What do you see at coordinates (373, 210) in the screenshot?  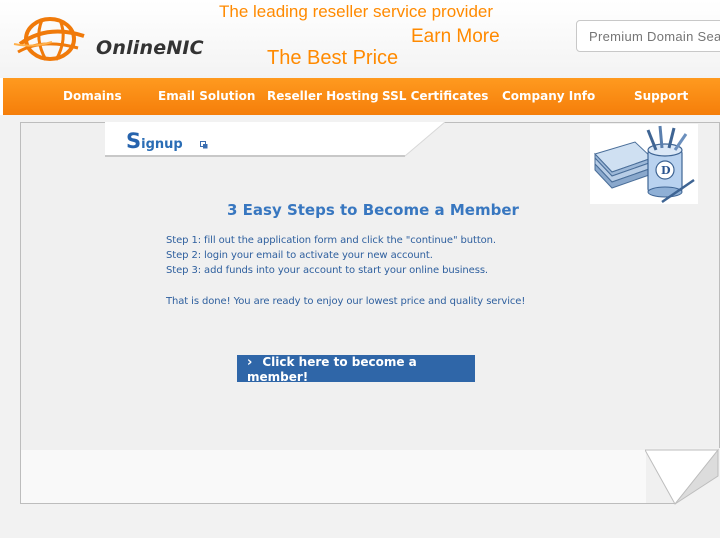 I see `steps-title: 3 Easy Steps to Become a Member` at bounding box center [373, 210].